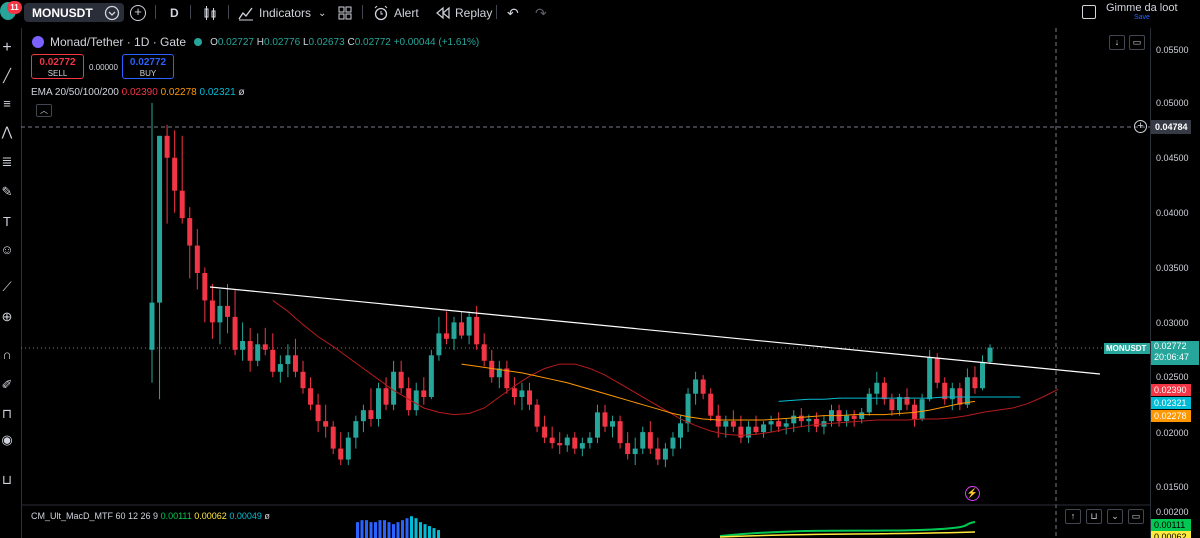  Describe the element at coordinates (1137, 42) in the screenshot. I see `maximize-pane-button: ▭` at that location.